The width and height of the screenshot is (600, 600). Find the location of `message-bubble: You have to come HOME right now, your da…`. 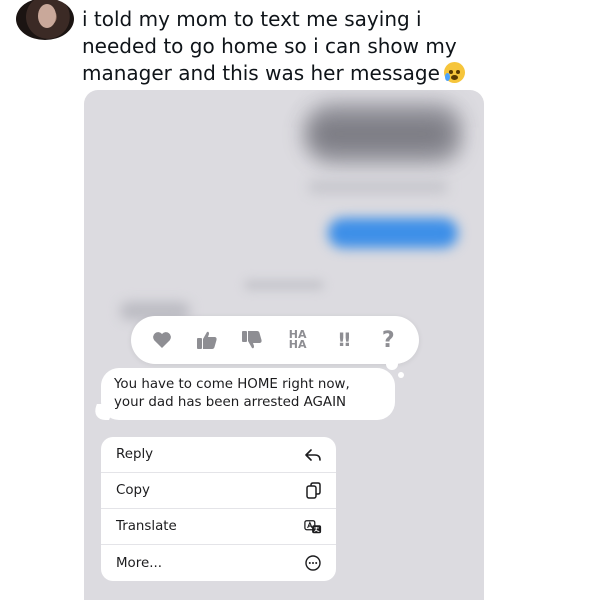

message-bubble: You have to come HOME right now, your da… is located at coordinates (248, 394).